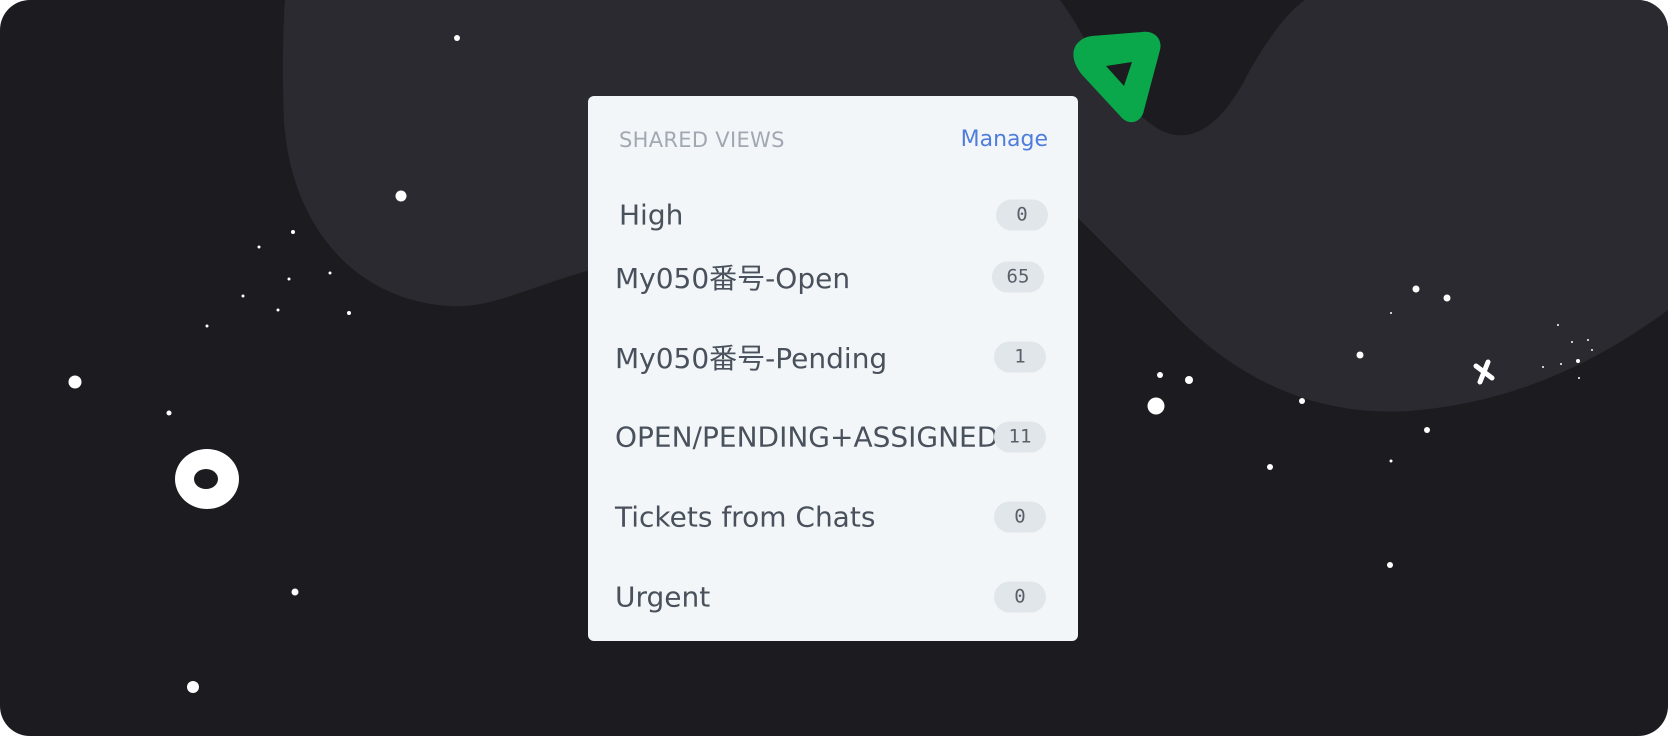  I want to click on view-item-label: My050番号-Pending, so click(751, 358).